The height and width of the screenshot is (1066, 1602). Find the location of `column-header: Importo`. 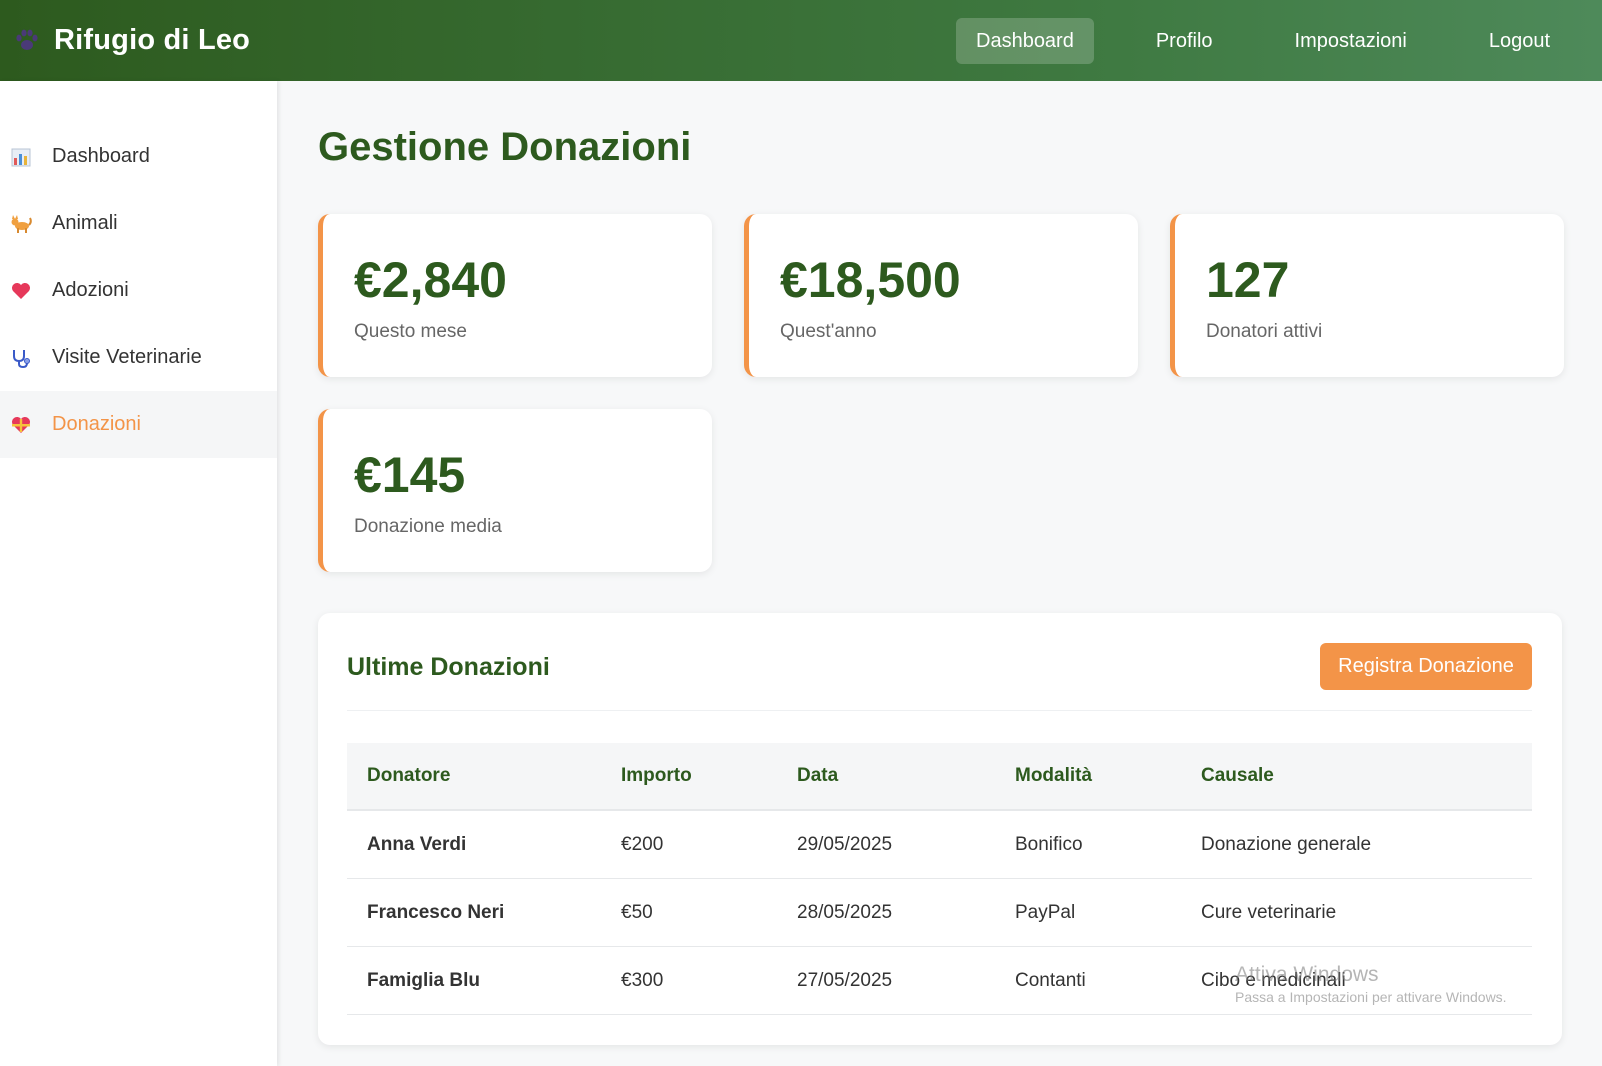

column-header: Importo is located at coordinates (656, 775).